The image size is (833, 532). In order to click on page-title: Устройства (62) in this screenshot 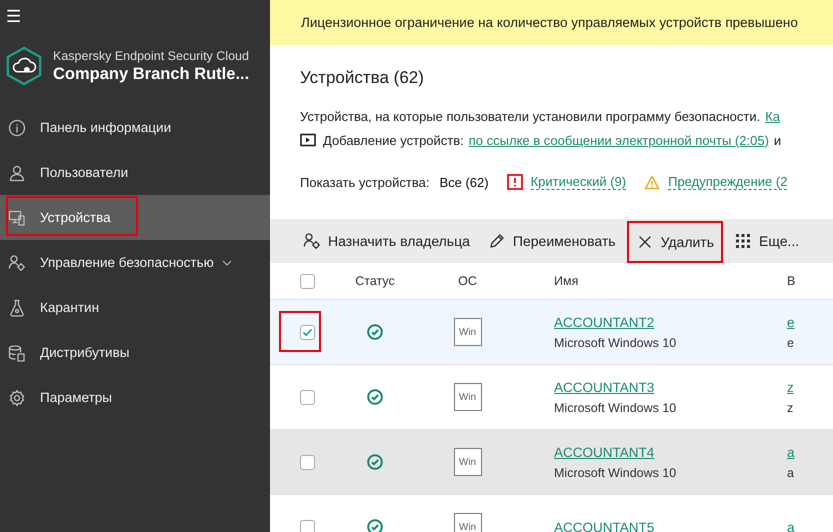, I will do `click(362, 78)`.